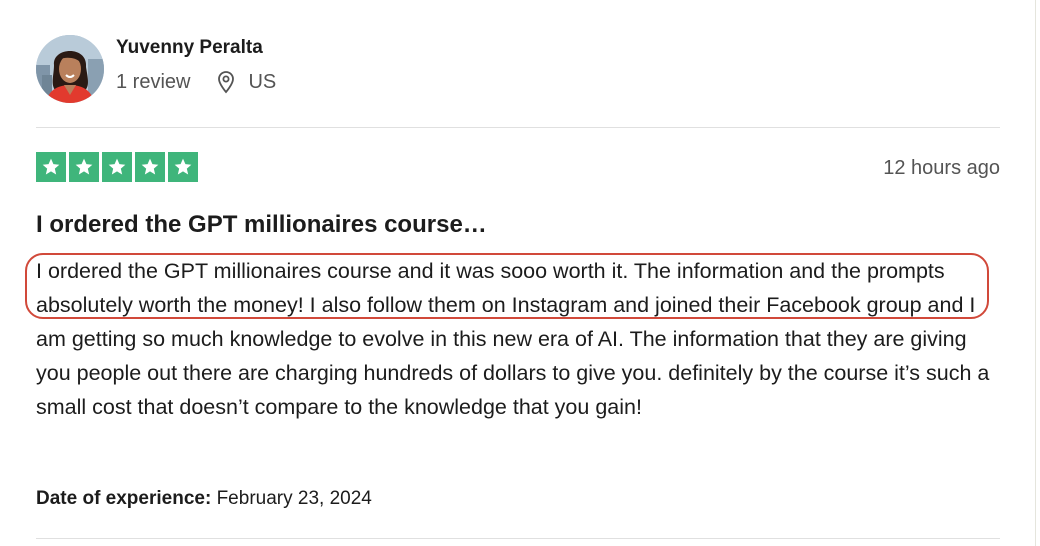 The image size is (1040, 546). I want to click on header-divider, so click(518, 127).